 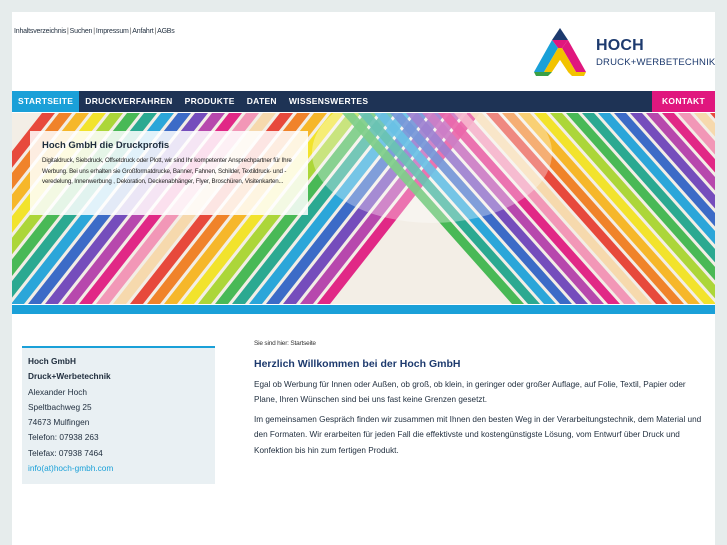 What do you see at coordinates (59, 422) in the screenshot?
I see `contact-city: 74673 Mulfingen` at bounding box center [59, 422].